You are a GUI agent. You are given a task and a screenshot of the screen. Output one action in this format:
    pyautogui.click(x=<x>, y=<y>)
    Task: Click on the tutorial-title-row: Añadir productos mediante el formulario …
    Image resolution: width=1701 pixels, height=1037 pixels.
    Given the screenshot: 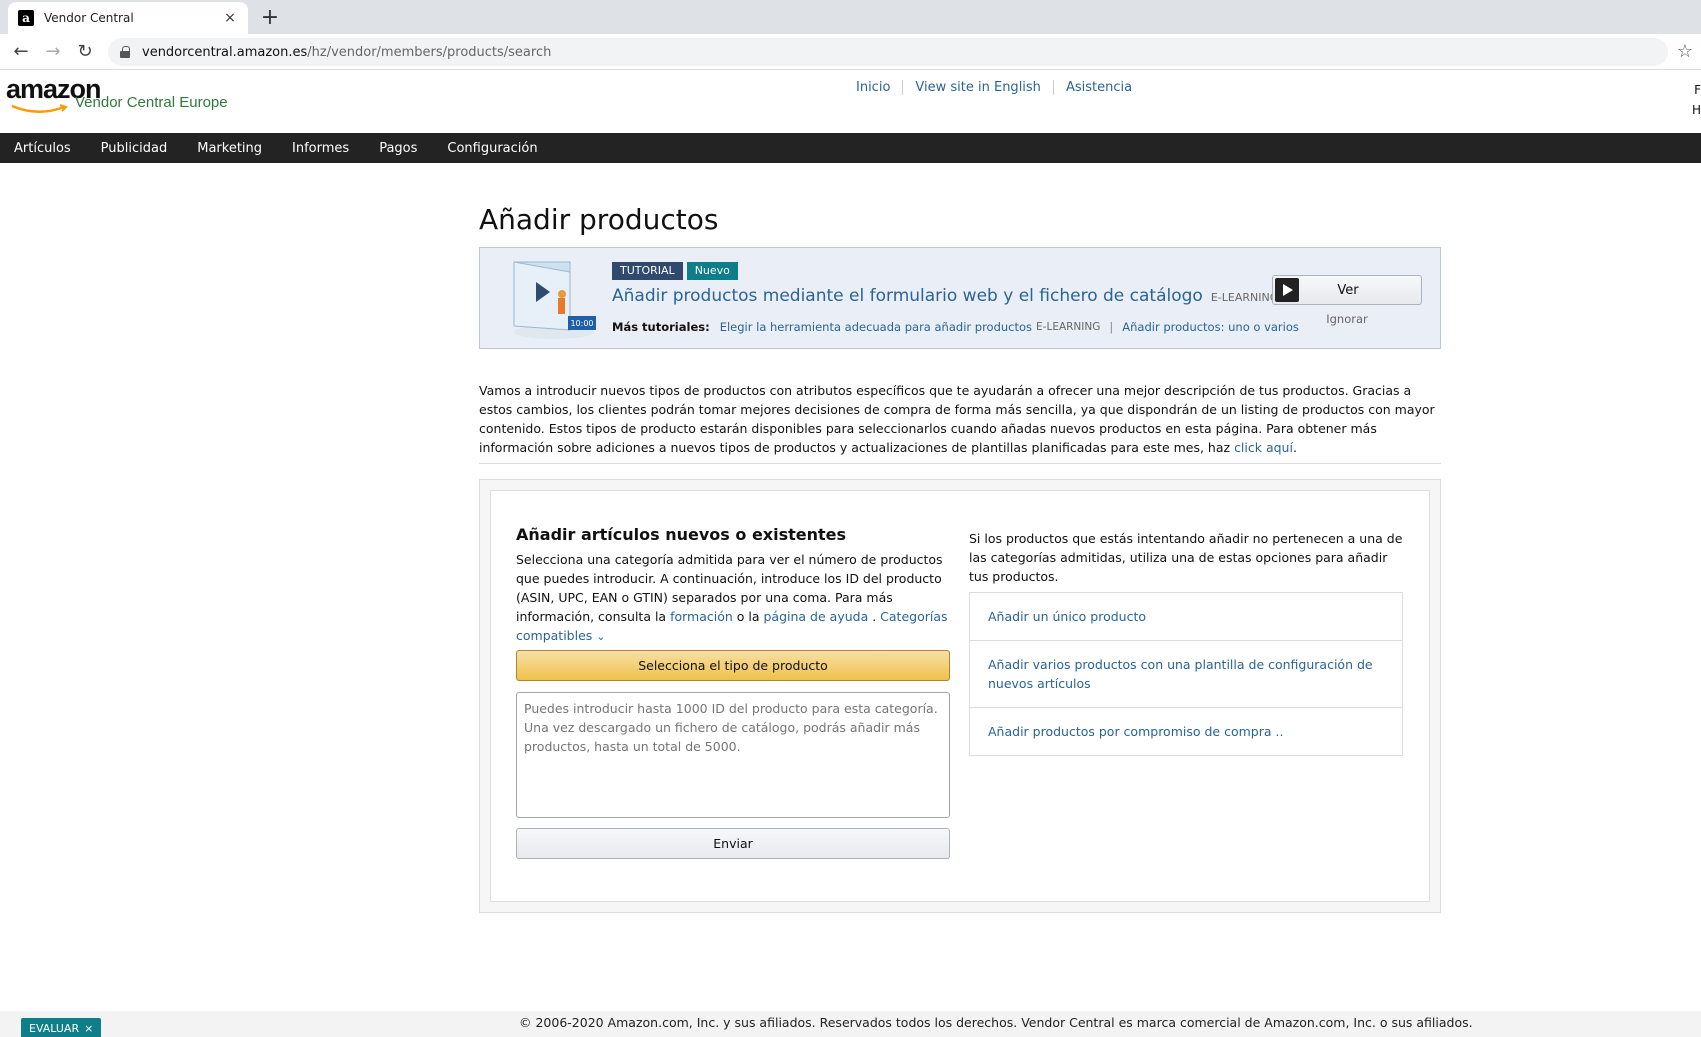 What is the action you would take?
    pyautogui.click(x=945, y=296)
    